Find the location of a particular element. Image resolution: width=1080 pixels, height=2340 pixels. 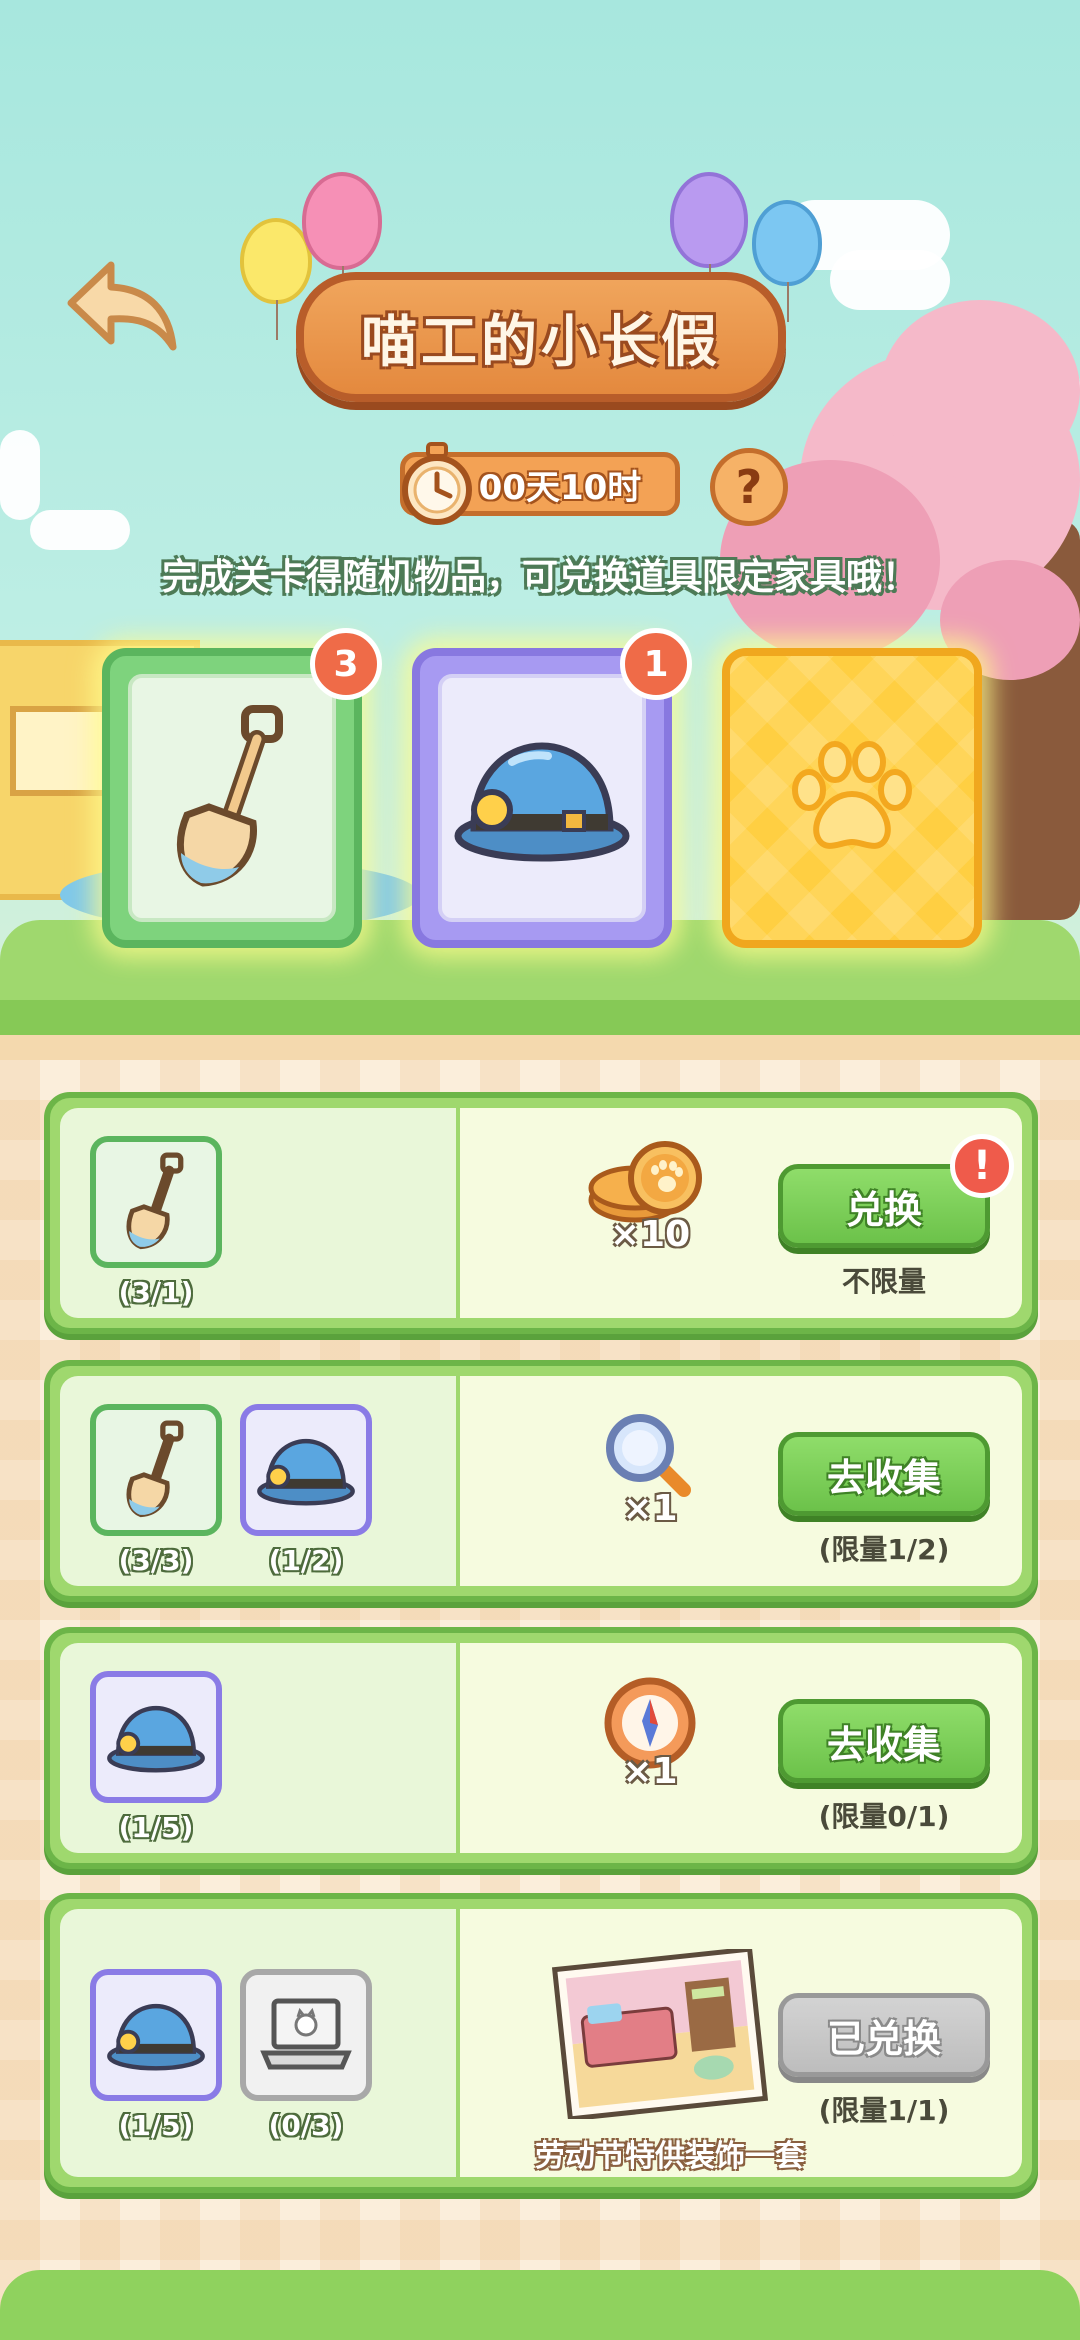

helmet-card: 1 is located at coordinates (552, 788).